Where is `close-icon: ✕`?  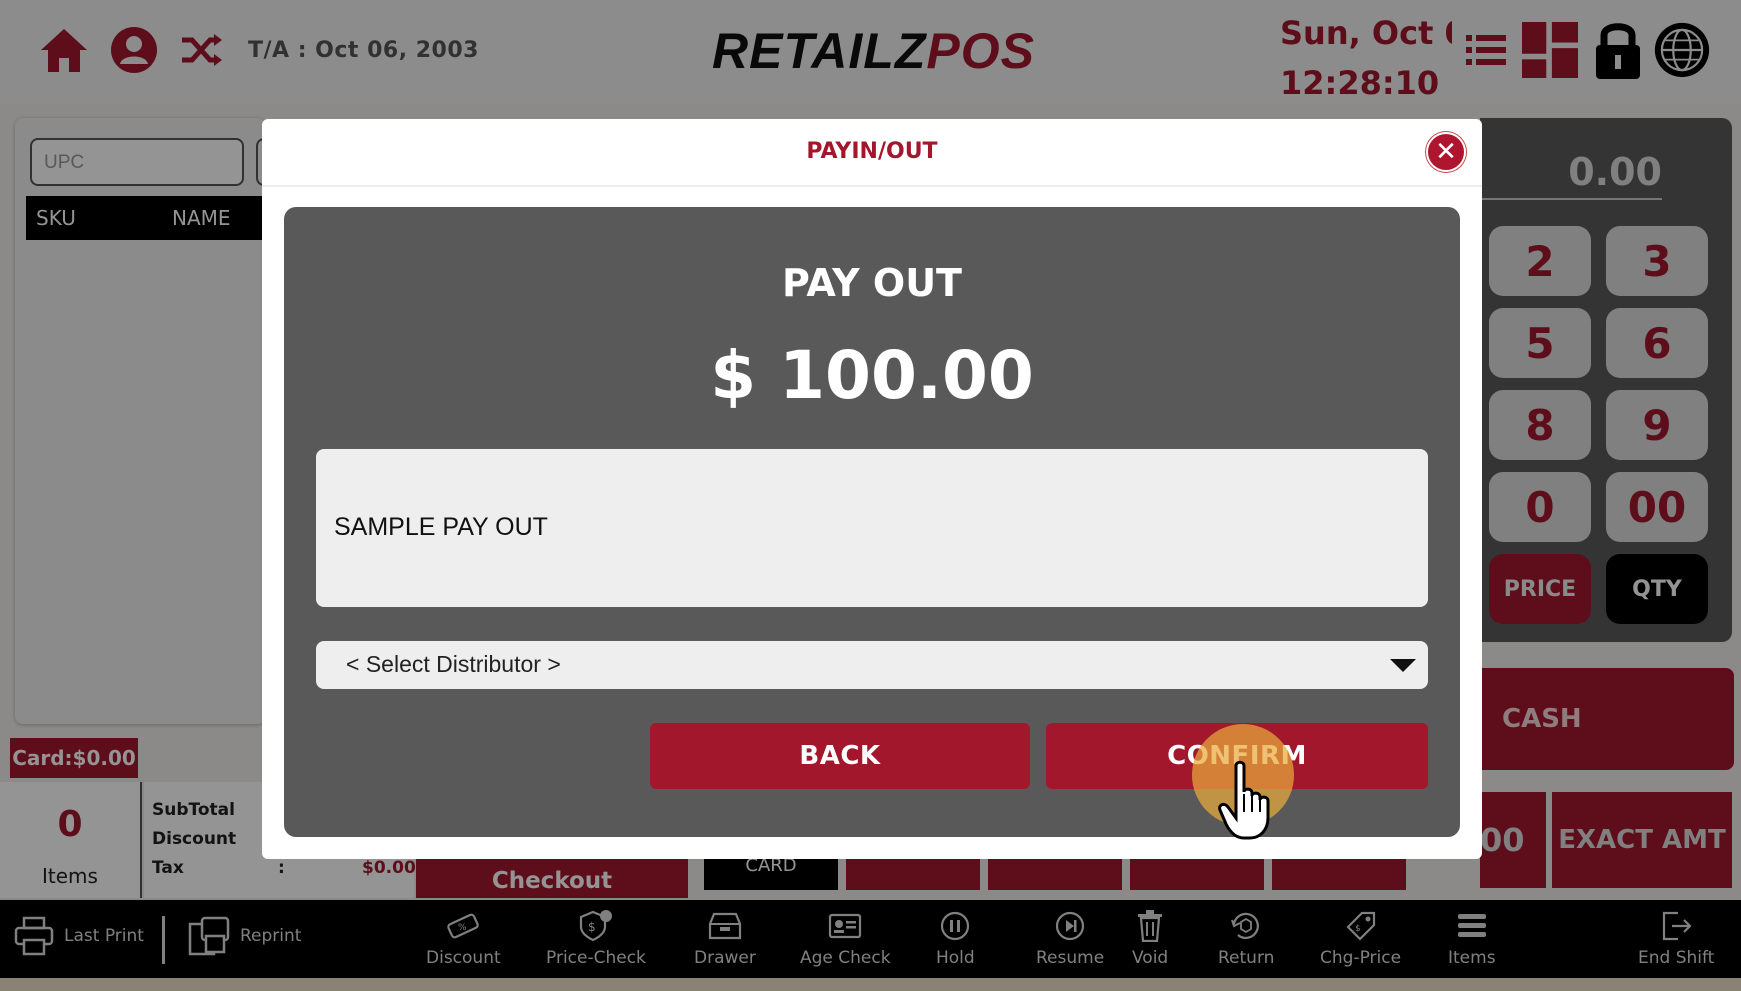 close-icon: ✕ is located at coordinates (1446, 152).